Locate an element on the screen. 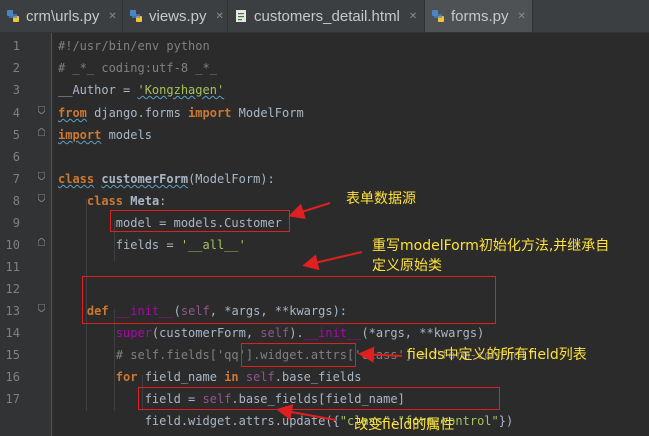 Image resolution: width=649 pixels, height=436 pixels. line-number: 13 is located at coordinates (12, 311).